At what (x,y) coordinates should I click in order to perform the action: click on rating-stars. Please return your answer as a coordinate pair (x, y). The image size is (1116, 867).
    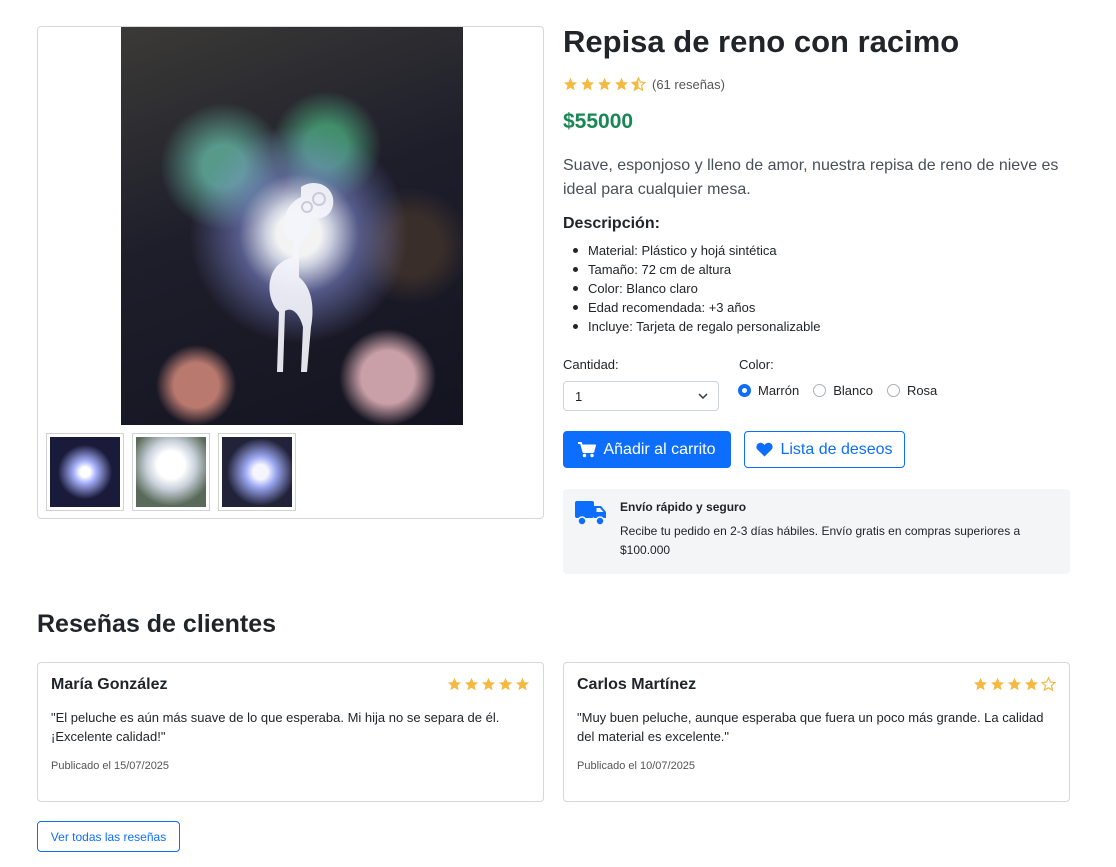
    Looking at the image, I should click on (604, 84).